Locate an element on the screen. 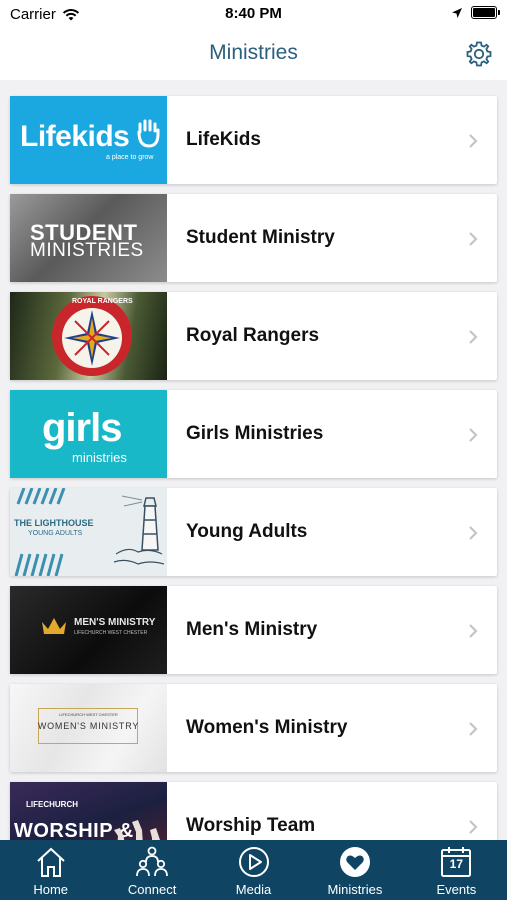  girls-ministries-thumbnail: girls ministries is located at coordinates (88, 434).